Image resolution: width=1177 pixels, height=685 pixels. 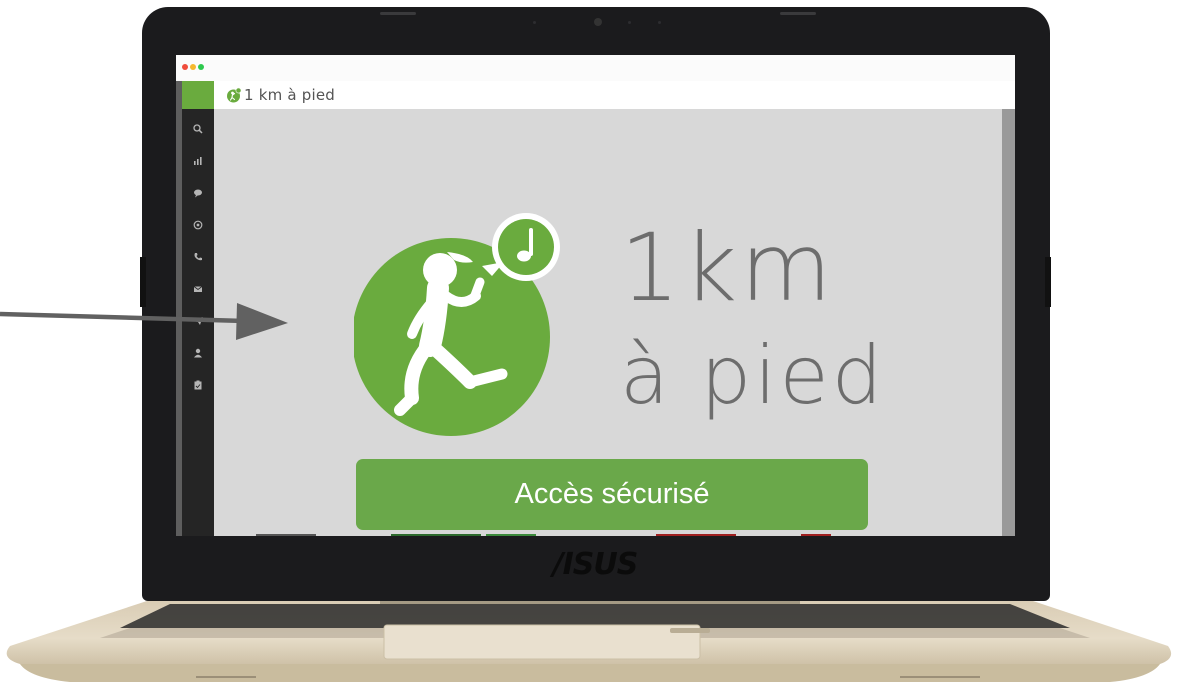 I want to click on asus-brand-logo: /ISUS, so click(x=595, y=564).